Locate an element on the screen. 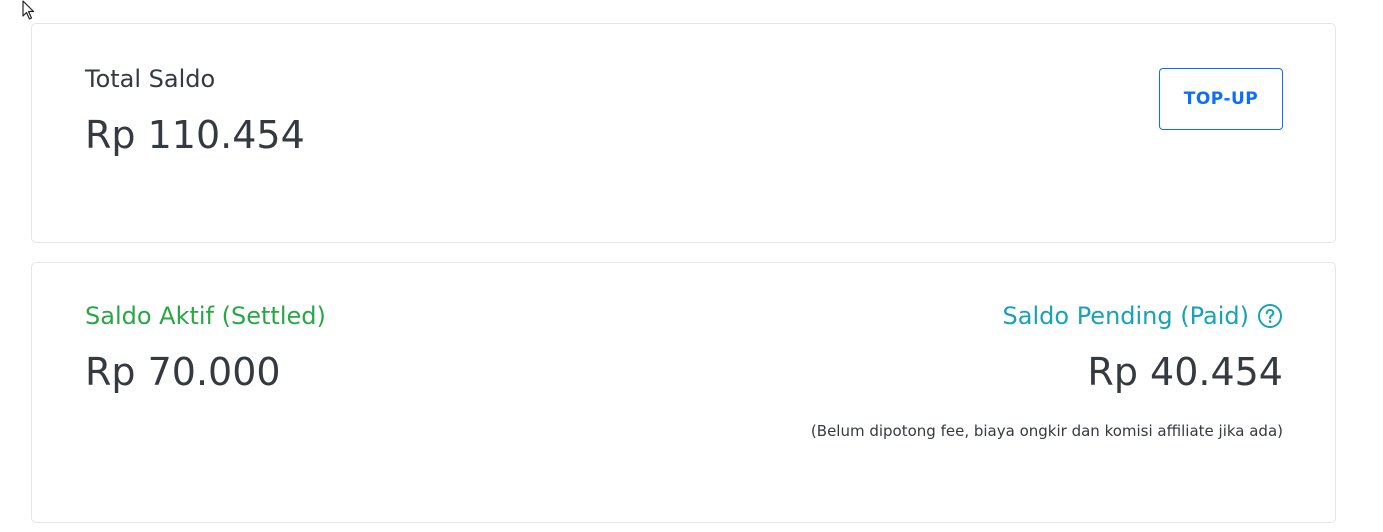 The width and height of the screenshot is (1383, 532). question-circle-icon is located at coordinates (1270, 316).